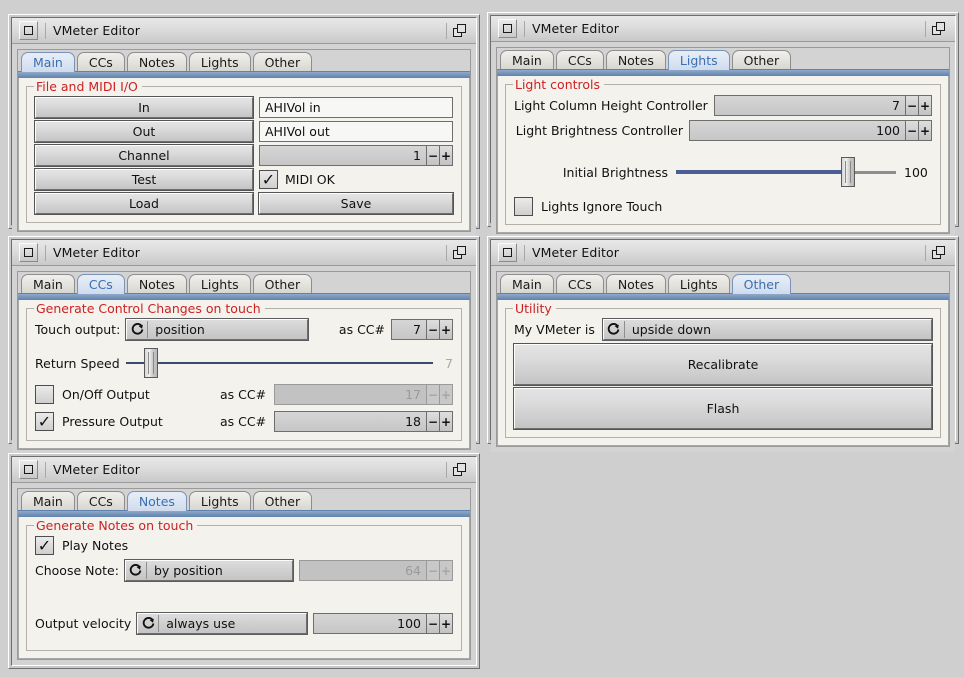 This screenshot has height=677, width=964. I want to click on check-icon: ✓, so click(268, 179).